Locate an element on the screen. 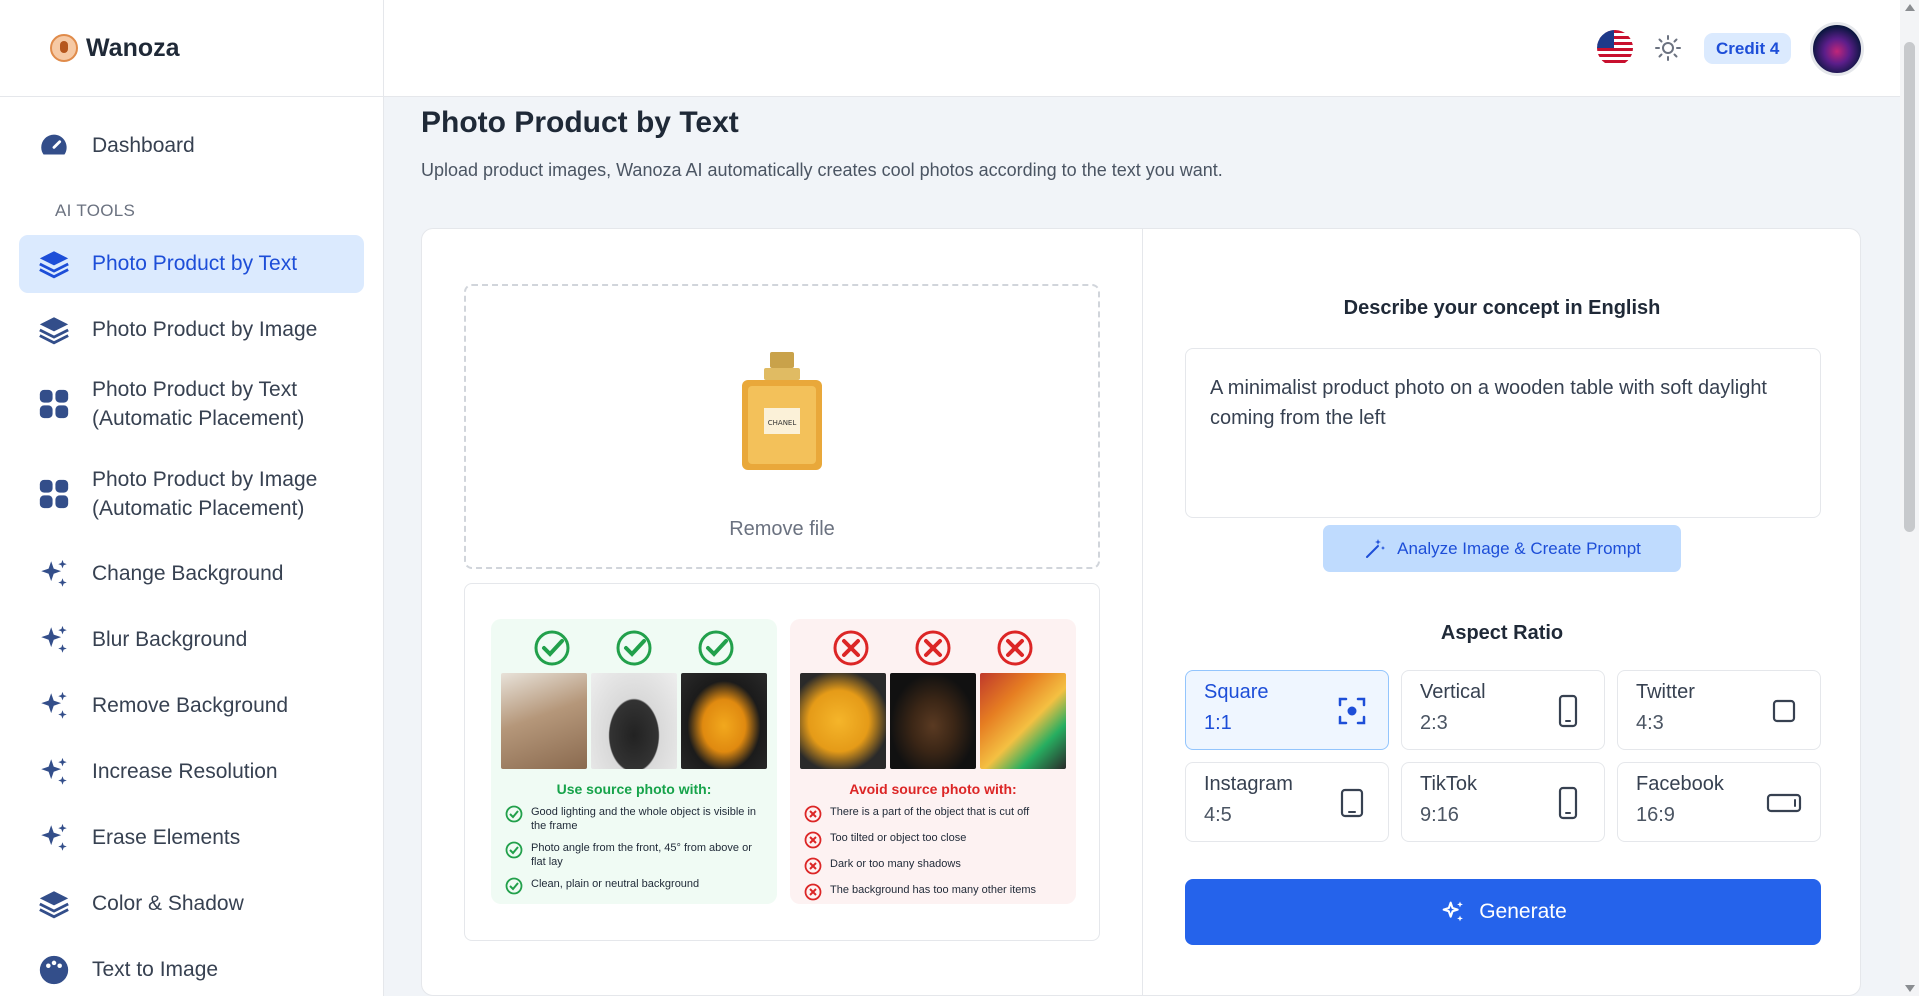 The image size is (1919, 996). list-item: The background has too many other items is located at coordinates (934, 892).